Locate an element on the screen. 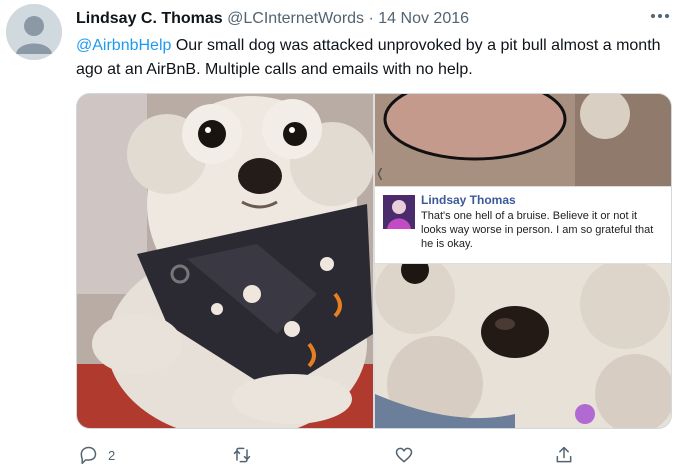 Image resolution: width=680 pixels, height=471 pixels. retweet-button is located at coordinates (242, 455).